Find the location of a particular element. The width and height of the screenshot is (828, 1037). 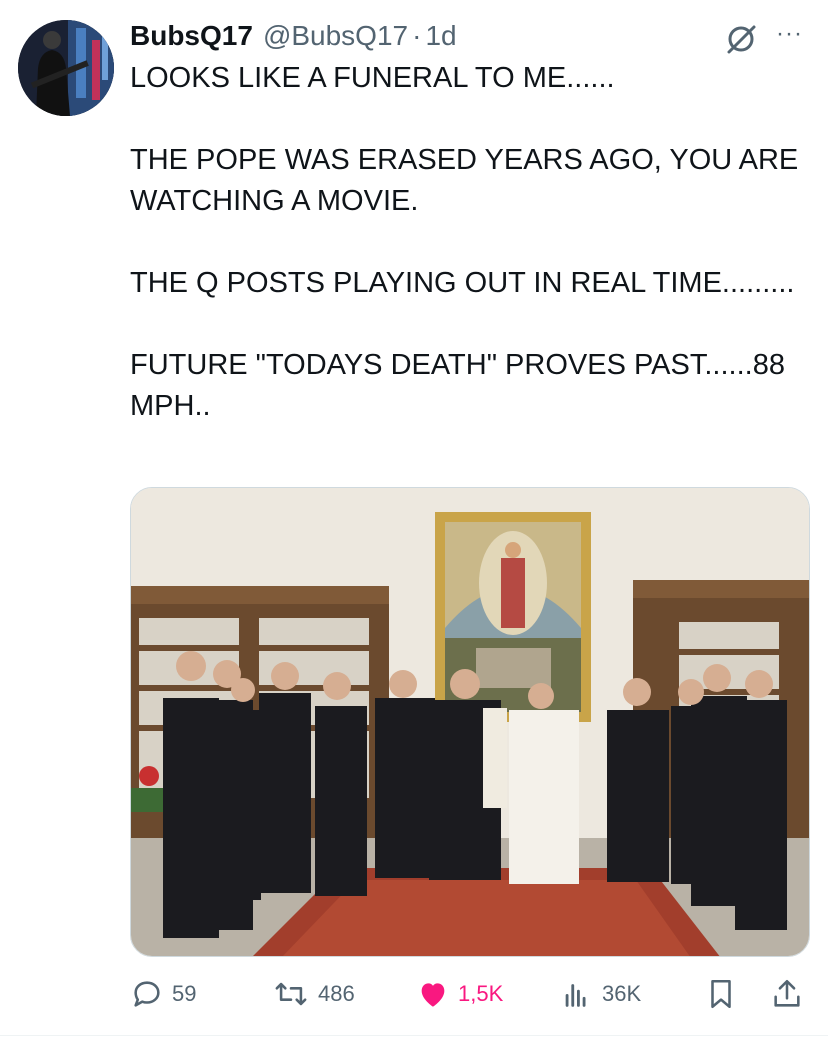

action-bar: 59 486 1,5K 36K is located at coordinates (470, 994).